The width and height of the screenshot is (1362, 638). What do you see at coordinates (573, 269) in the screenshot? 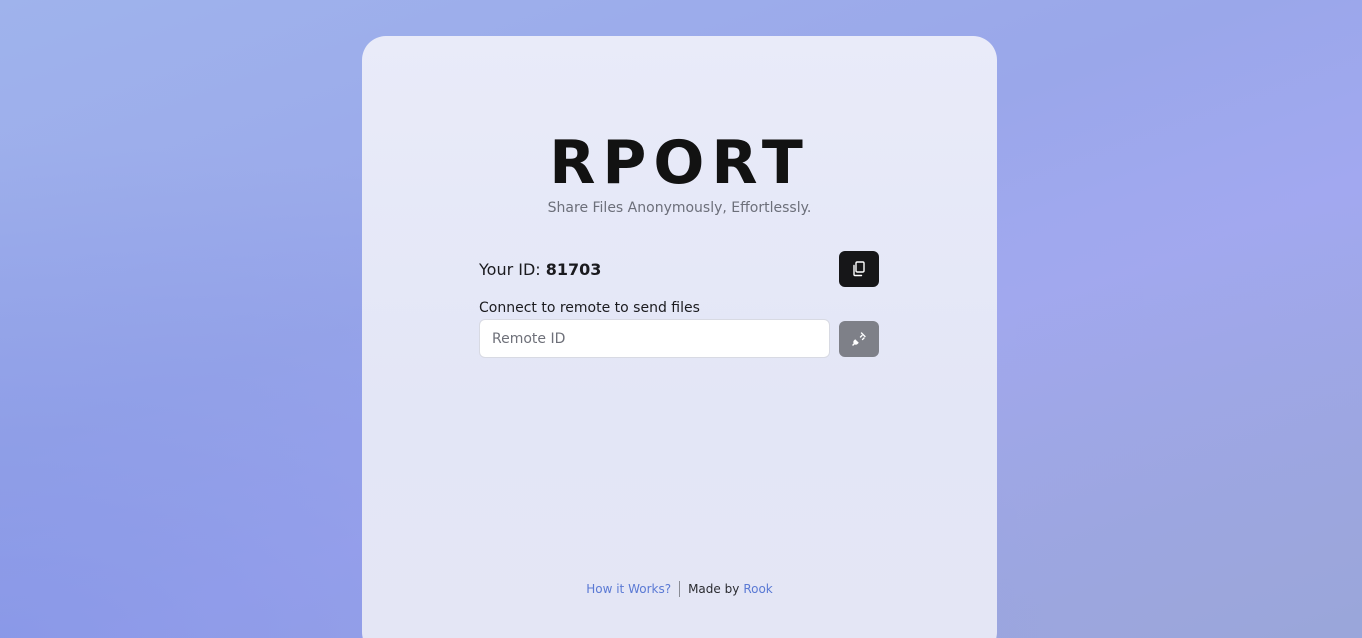
I see `your-id-value: 81703` at bounding box center [573, 269].